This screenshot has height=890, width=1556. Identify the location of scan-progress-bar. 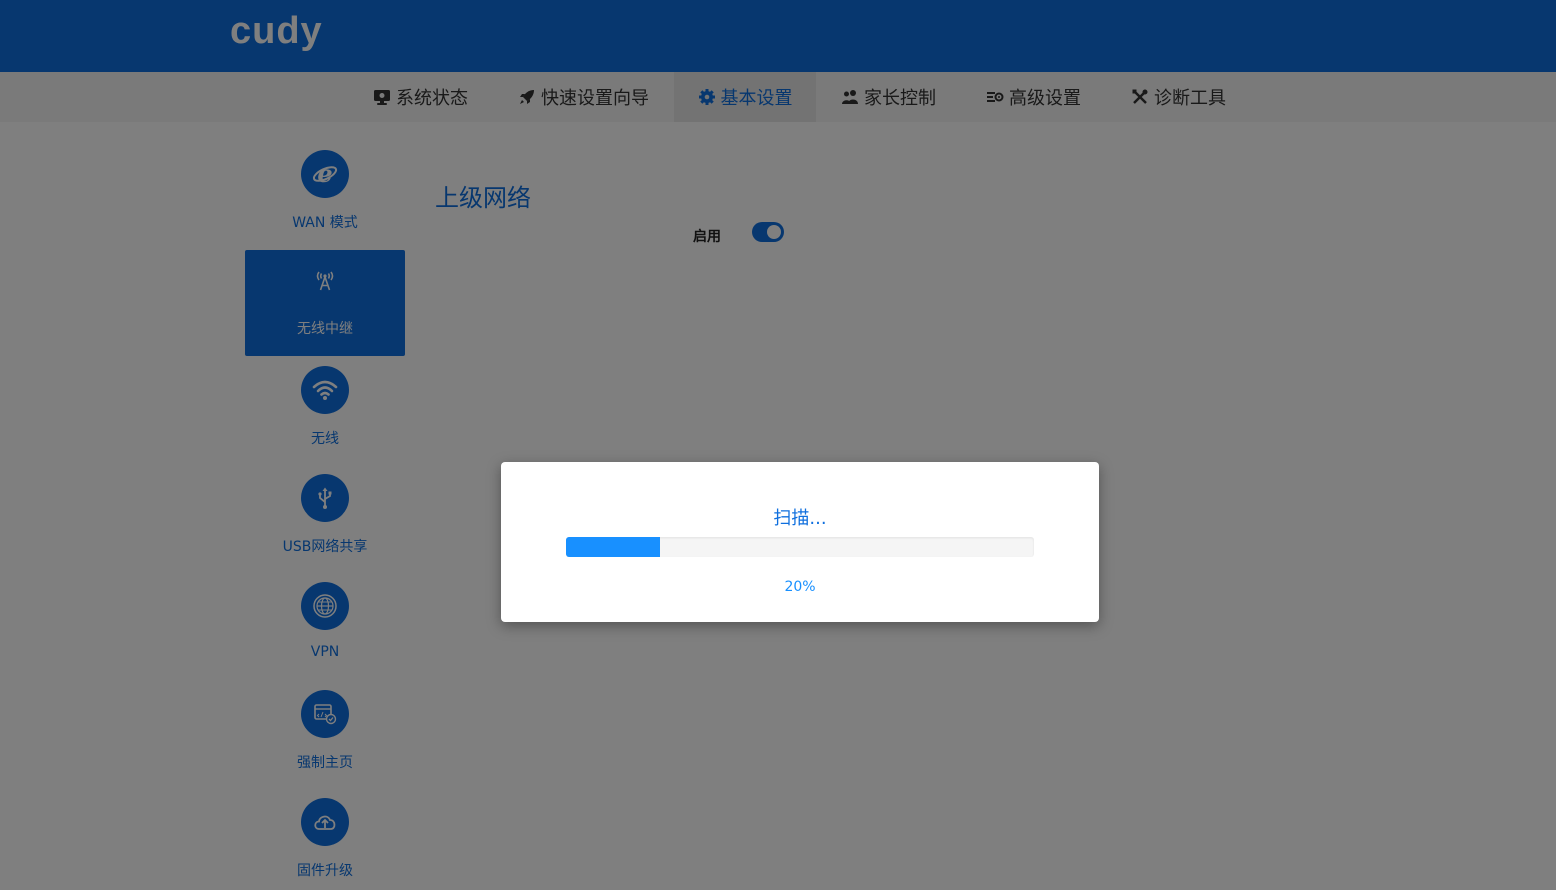
(800, 547).